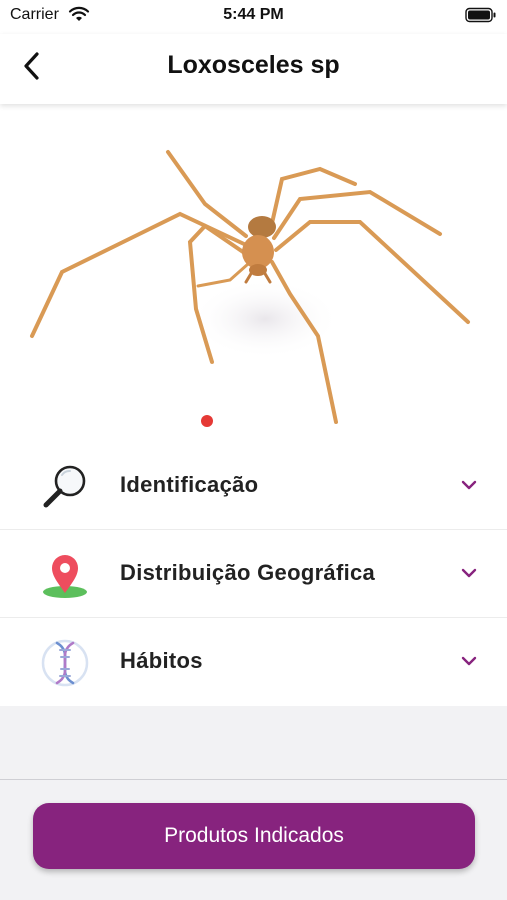 This screenshot has height=900, width=507. Describe the element at coordinates (65, 663) in the screenshot. I see `dna-icon` at that location.